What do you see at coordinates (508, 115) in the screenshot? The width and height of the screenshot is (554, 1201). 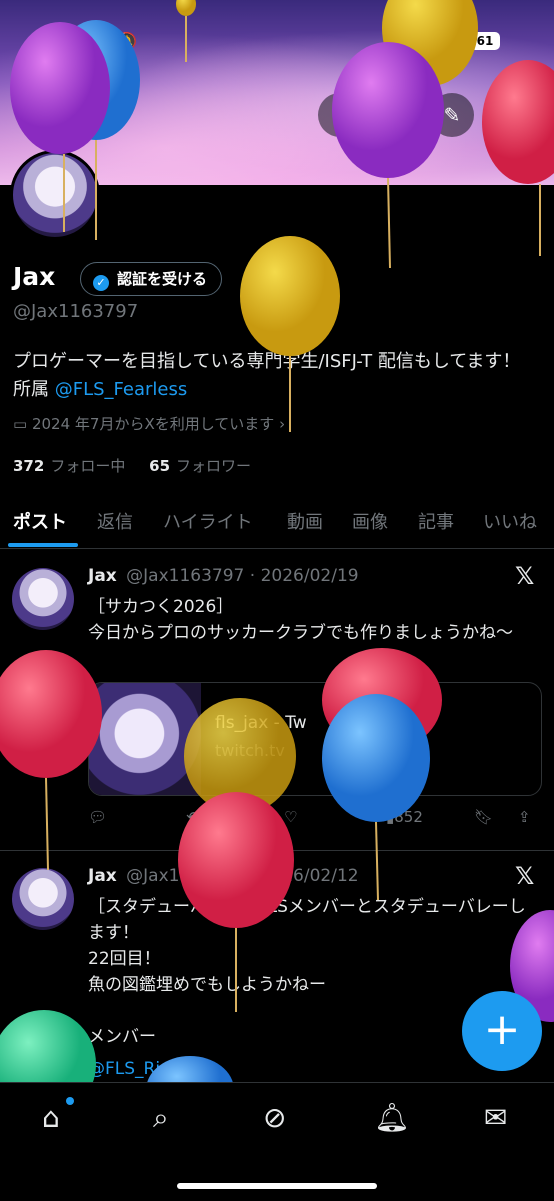 I see `share-button: ⇪` at bounding box center [508, 115].